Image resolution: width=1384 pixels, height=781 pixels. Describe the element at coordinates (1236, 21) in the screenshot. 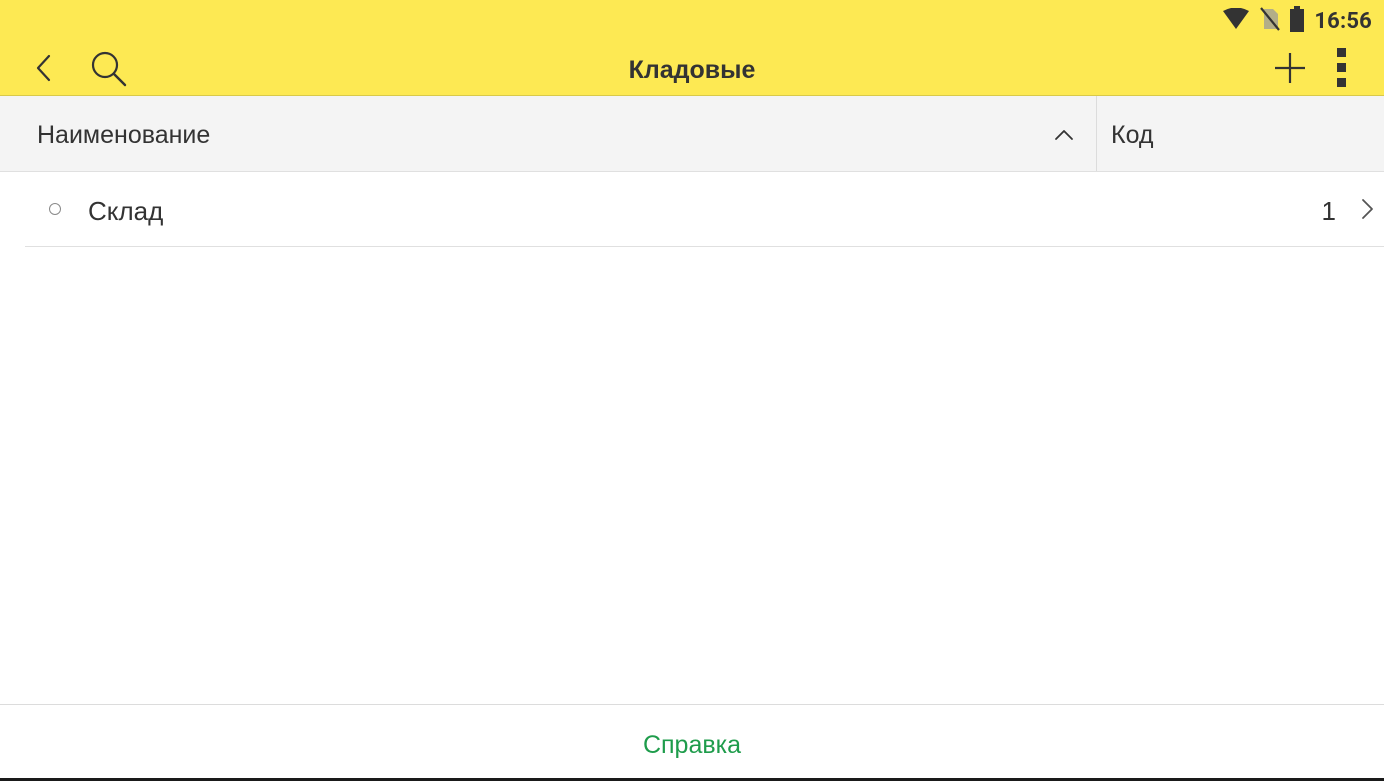

I see `wifi-icon` at that location.